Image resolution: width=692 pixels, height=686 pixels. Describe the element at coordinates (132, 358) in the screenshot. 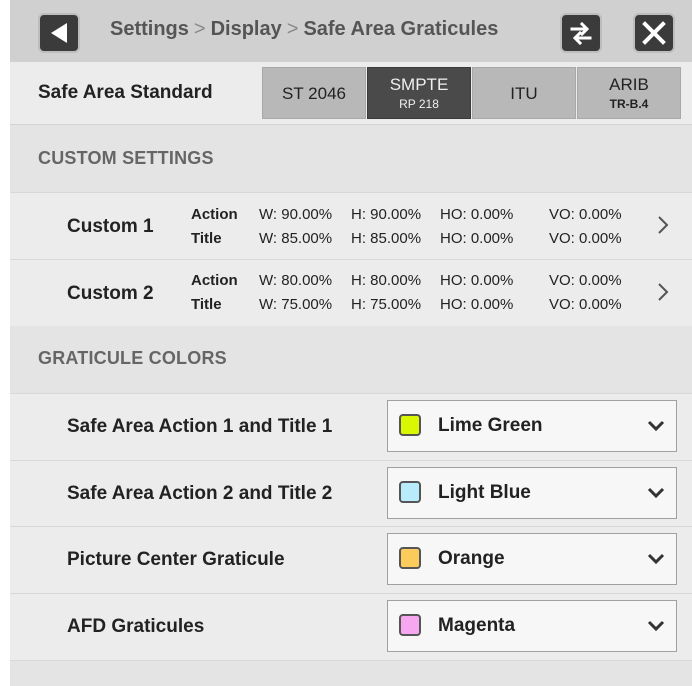

I see `graticule-colors-heading: GRATICULE COLORS` at that location.